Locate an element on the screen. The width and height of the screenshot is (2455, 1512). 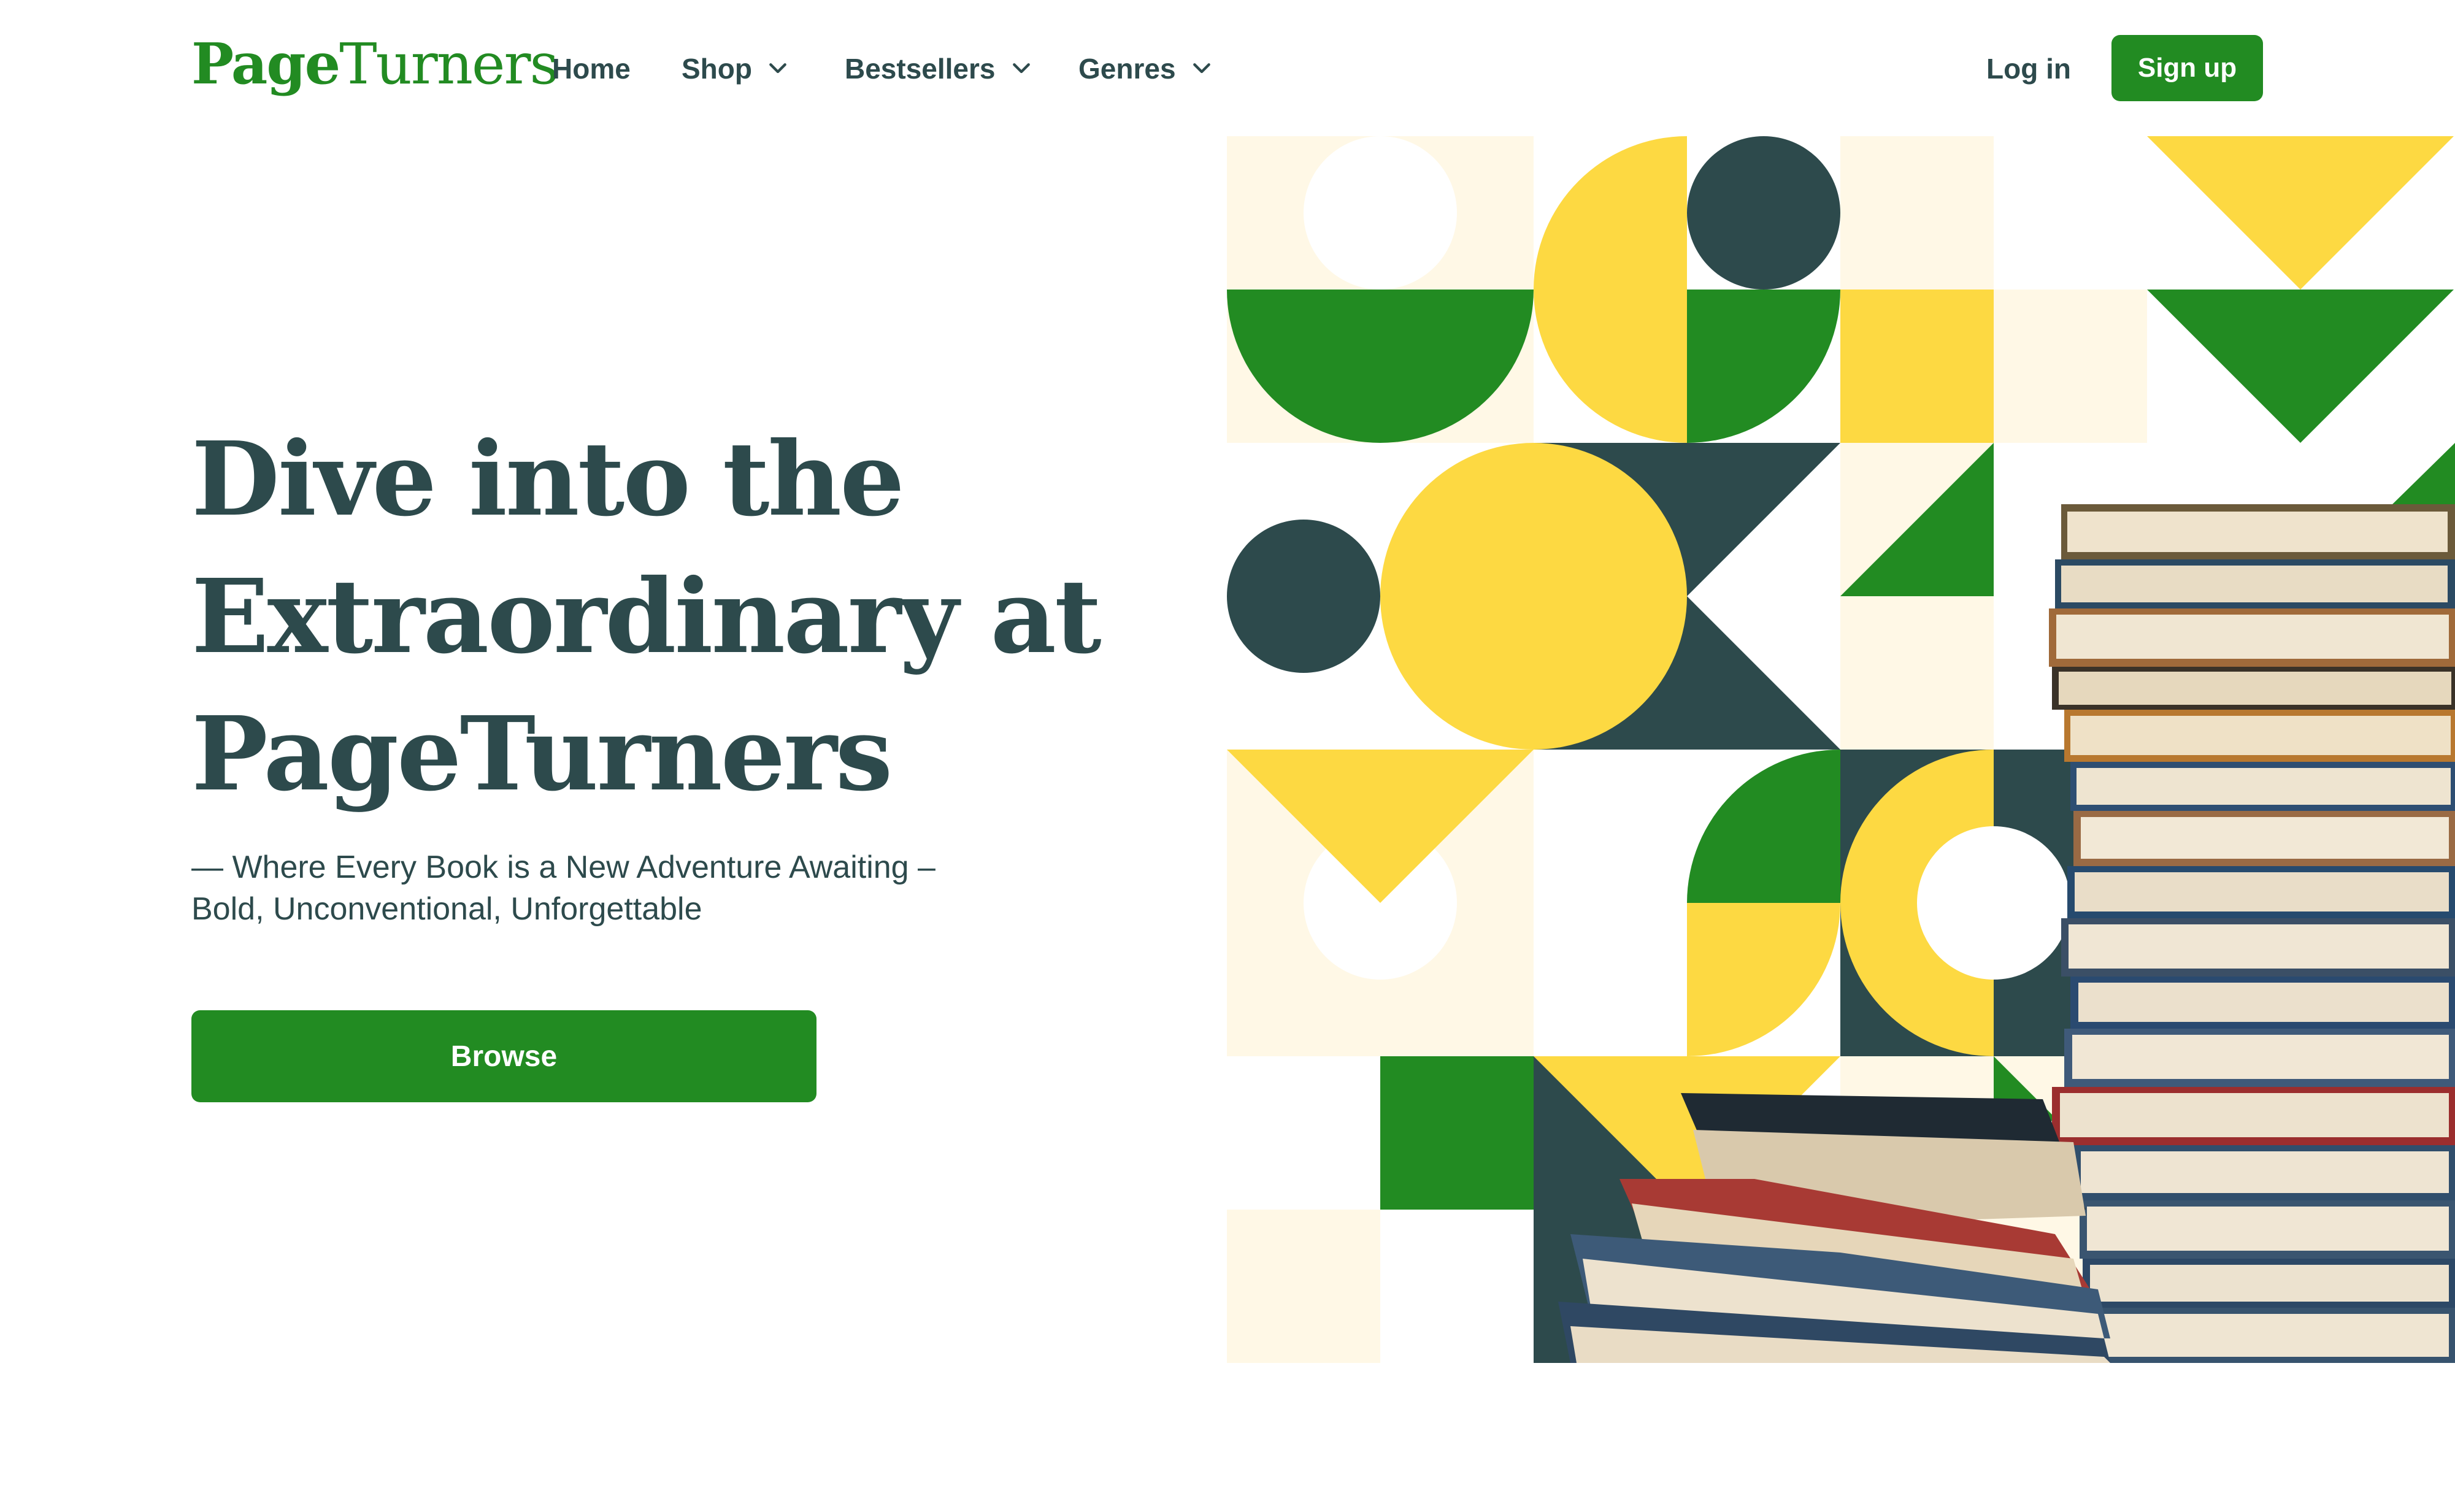
nav-genres-label: Genres is located at coordinates (1127, 69).